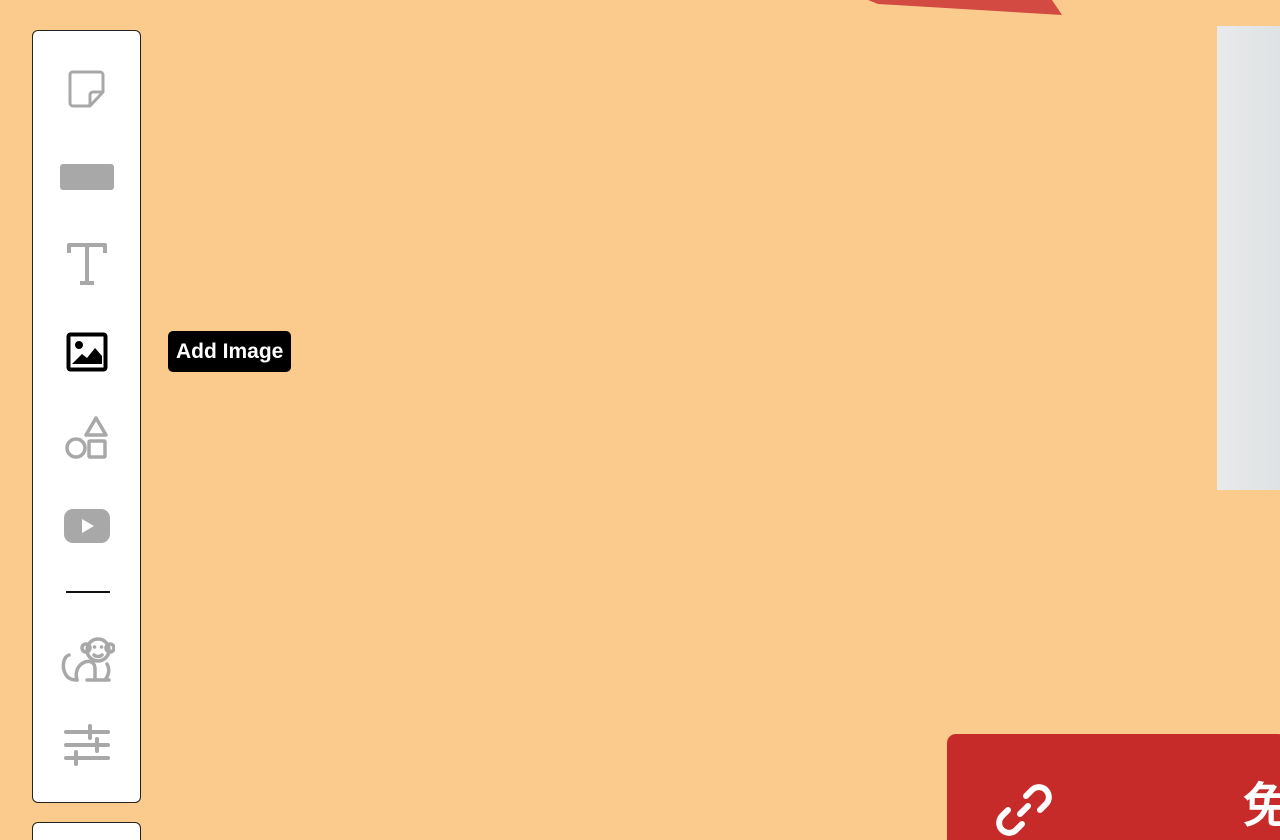  I want to click on card-text: 免, so click(1261, 806).